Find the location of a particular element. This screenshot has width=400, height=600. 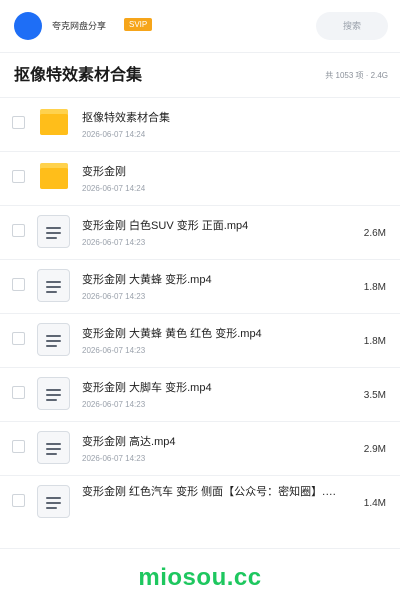

file-size: 2.6M is located at coordinates (374, 233).